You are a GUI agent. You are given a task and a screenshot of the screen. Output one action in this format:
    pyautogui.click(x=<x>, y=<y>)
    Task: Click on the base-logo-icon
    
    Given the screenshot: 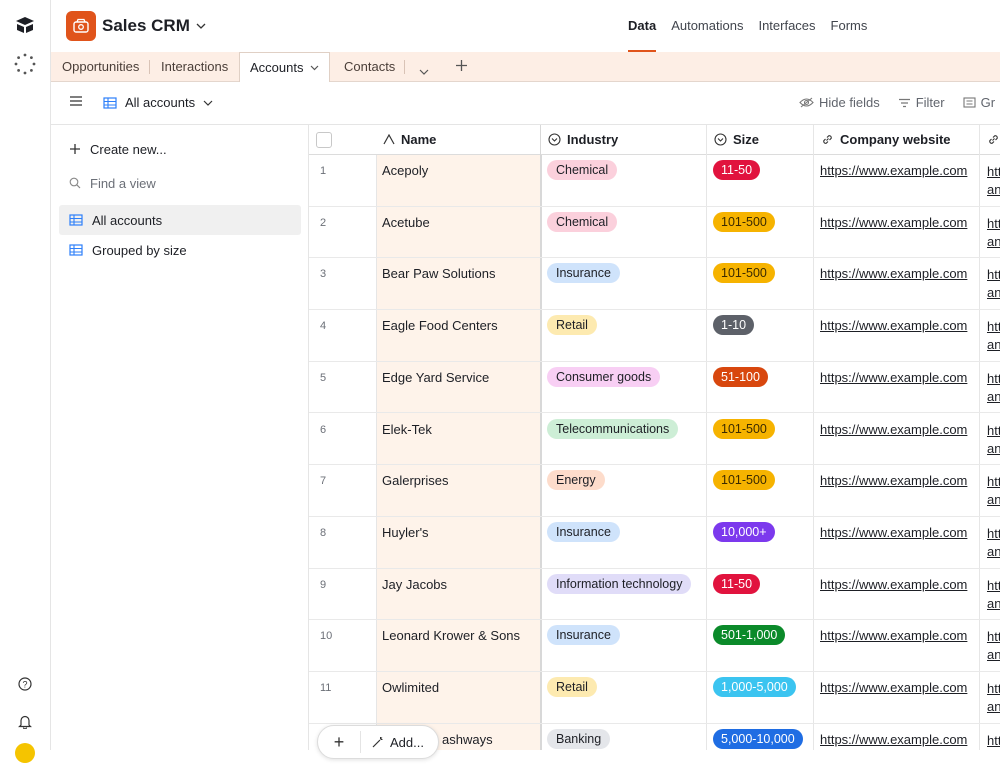 What is the action you would take?
    pyautogui.click(x=81, y=26)
    